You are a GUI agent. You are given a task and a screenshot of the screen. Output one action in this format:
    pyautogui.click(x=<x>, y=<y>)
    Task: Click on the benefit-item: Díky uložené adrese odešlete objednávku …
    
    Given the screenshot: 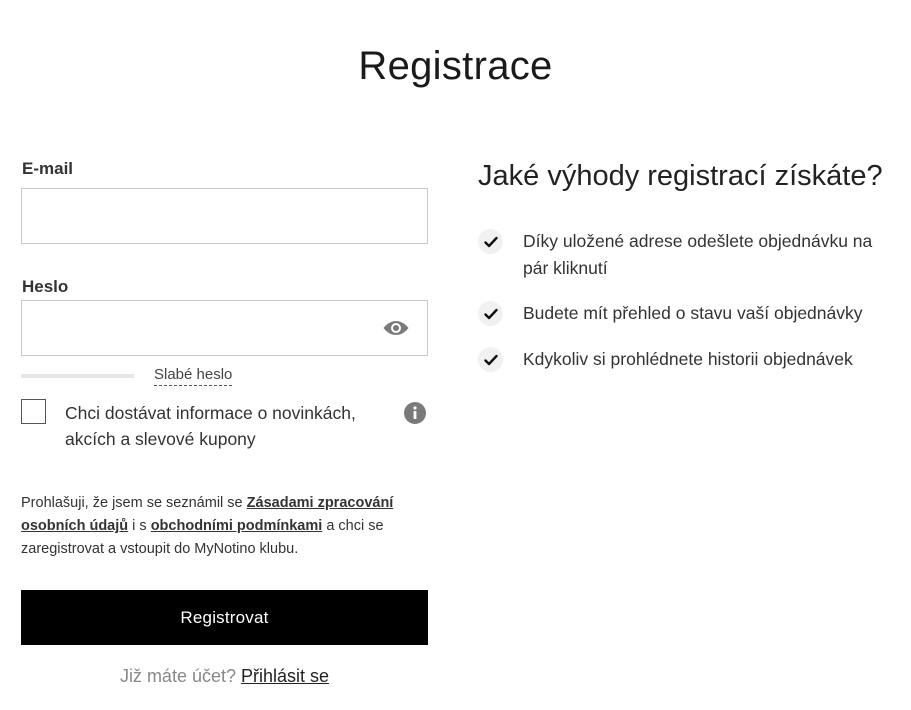 What is the action you would take?
    pyautogui.click(x=688, y=255)
    